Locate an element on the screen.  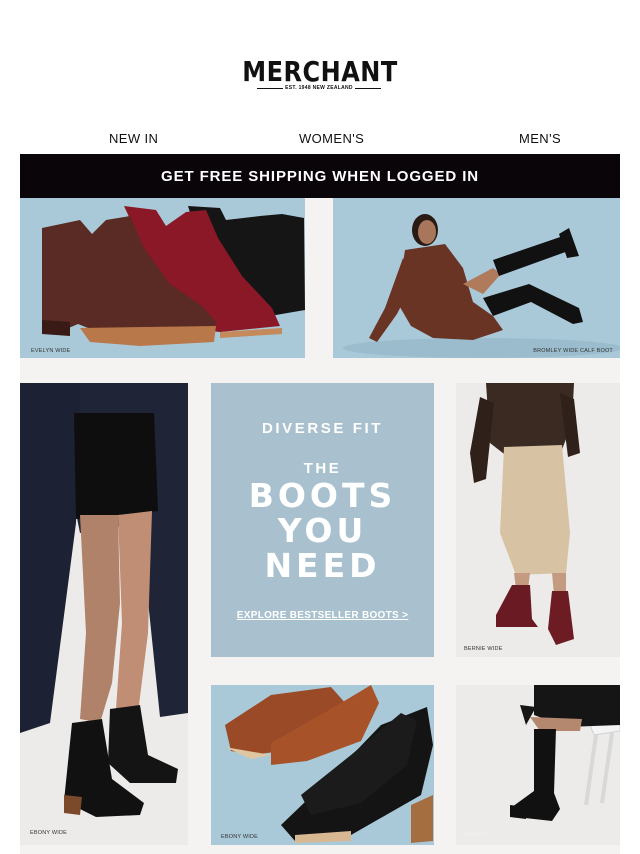
explore-bestseller-boots-link: EXPLORE BESTSELLER BOOTS > is located at coordinates (322, 615).